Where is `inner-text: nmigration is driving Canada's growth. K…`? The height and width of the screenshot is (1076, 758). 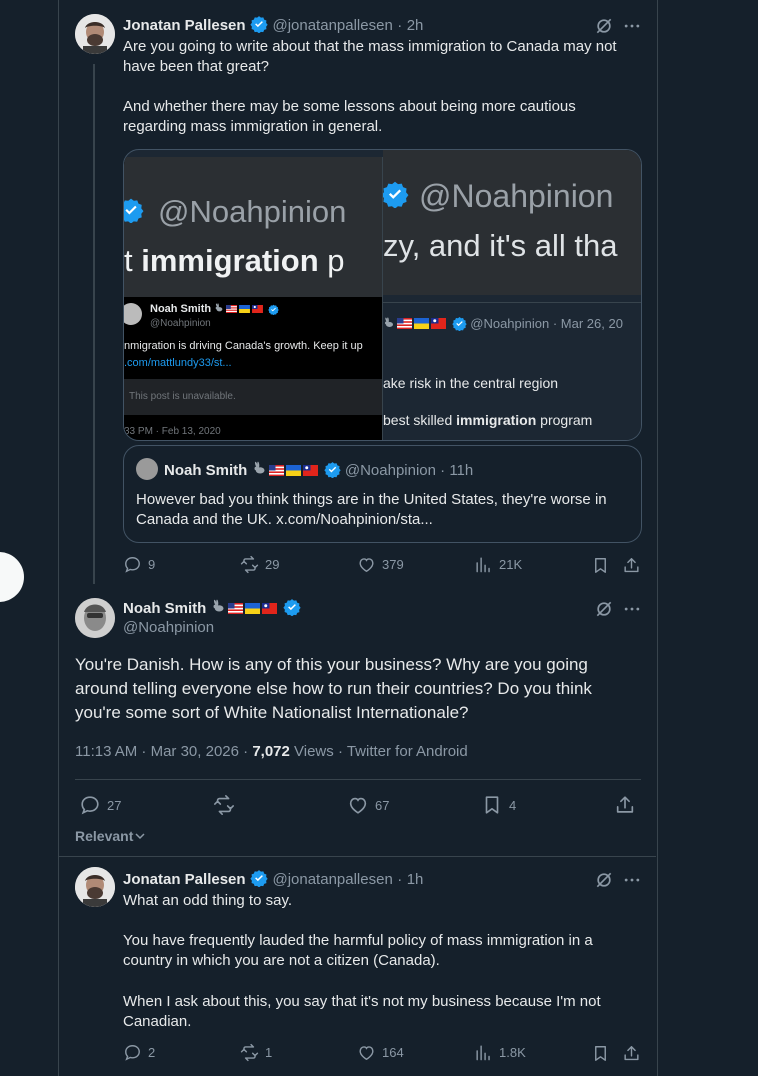 inner-text: nmigration is driving Canada's growth. K… is located at coordinates (243, 346).